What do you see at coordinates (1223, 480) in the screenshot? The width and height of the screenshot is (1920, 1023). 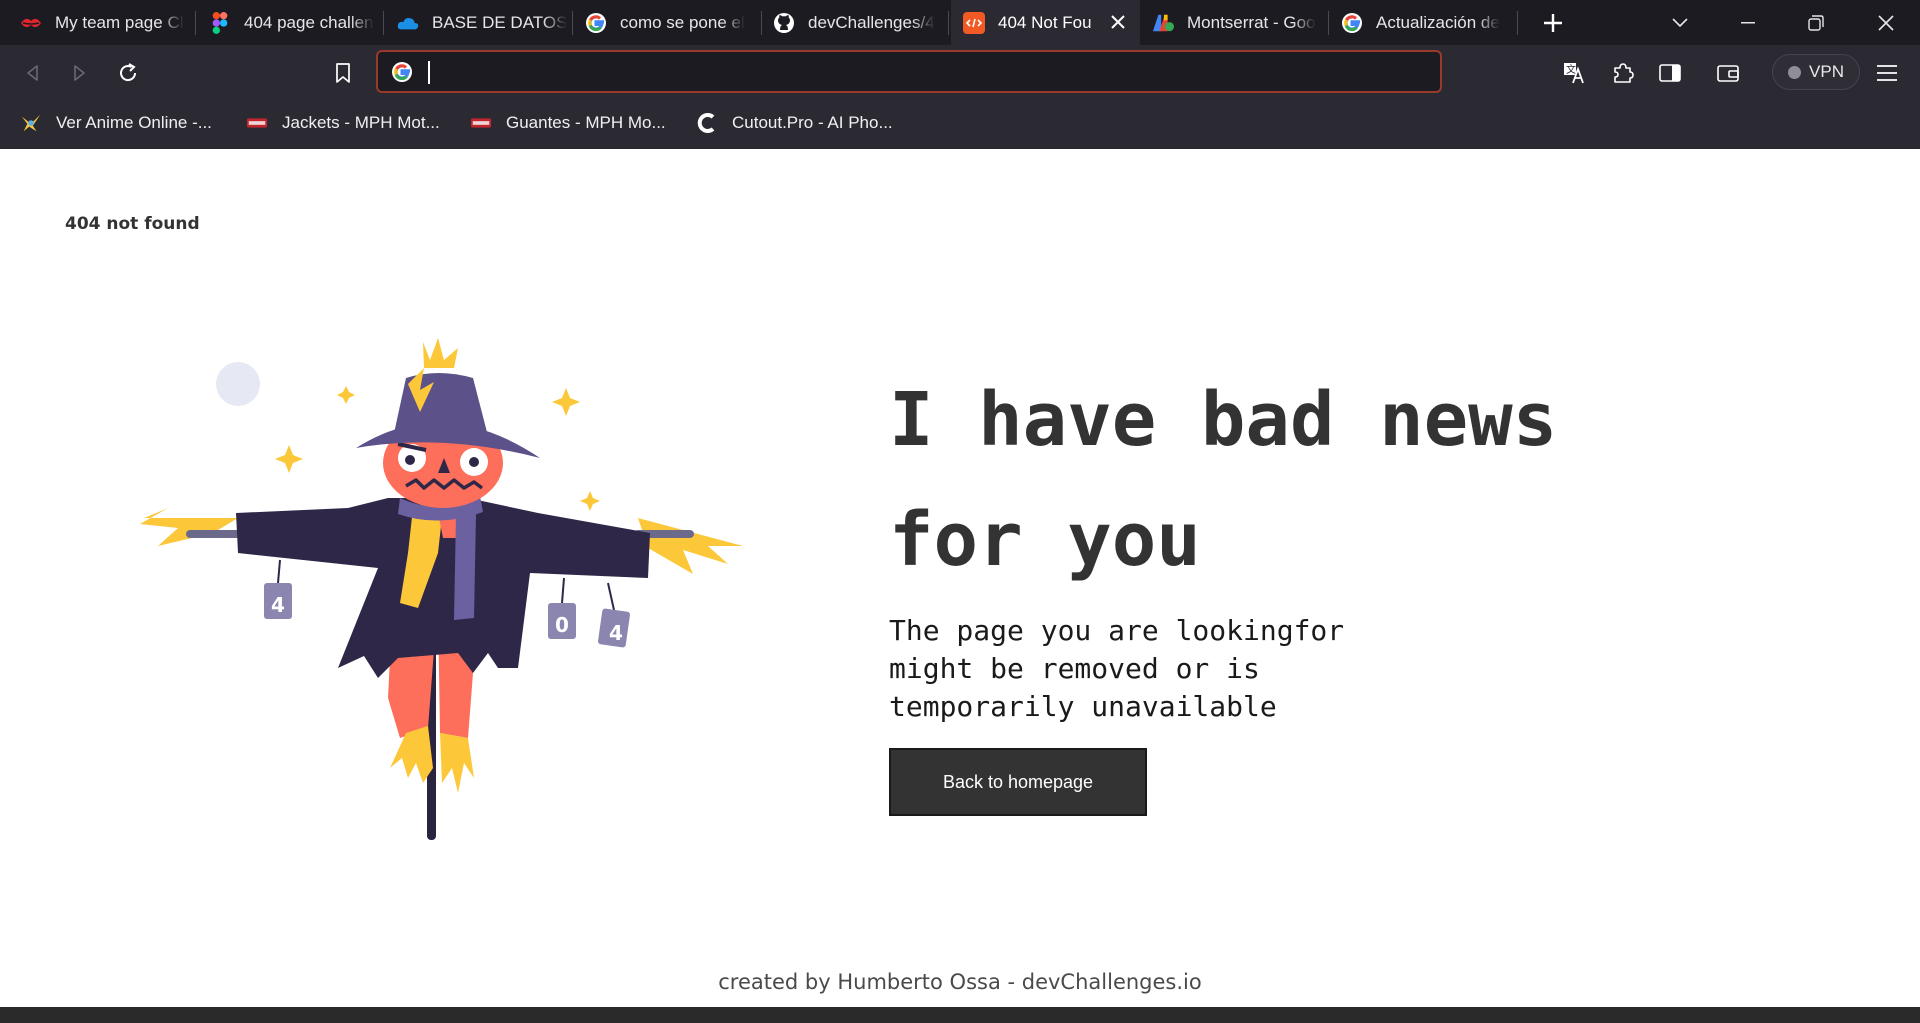 I see `page-headline: I have bad news for you` at bounding box center [1223, 480].